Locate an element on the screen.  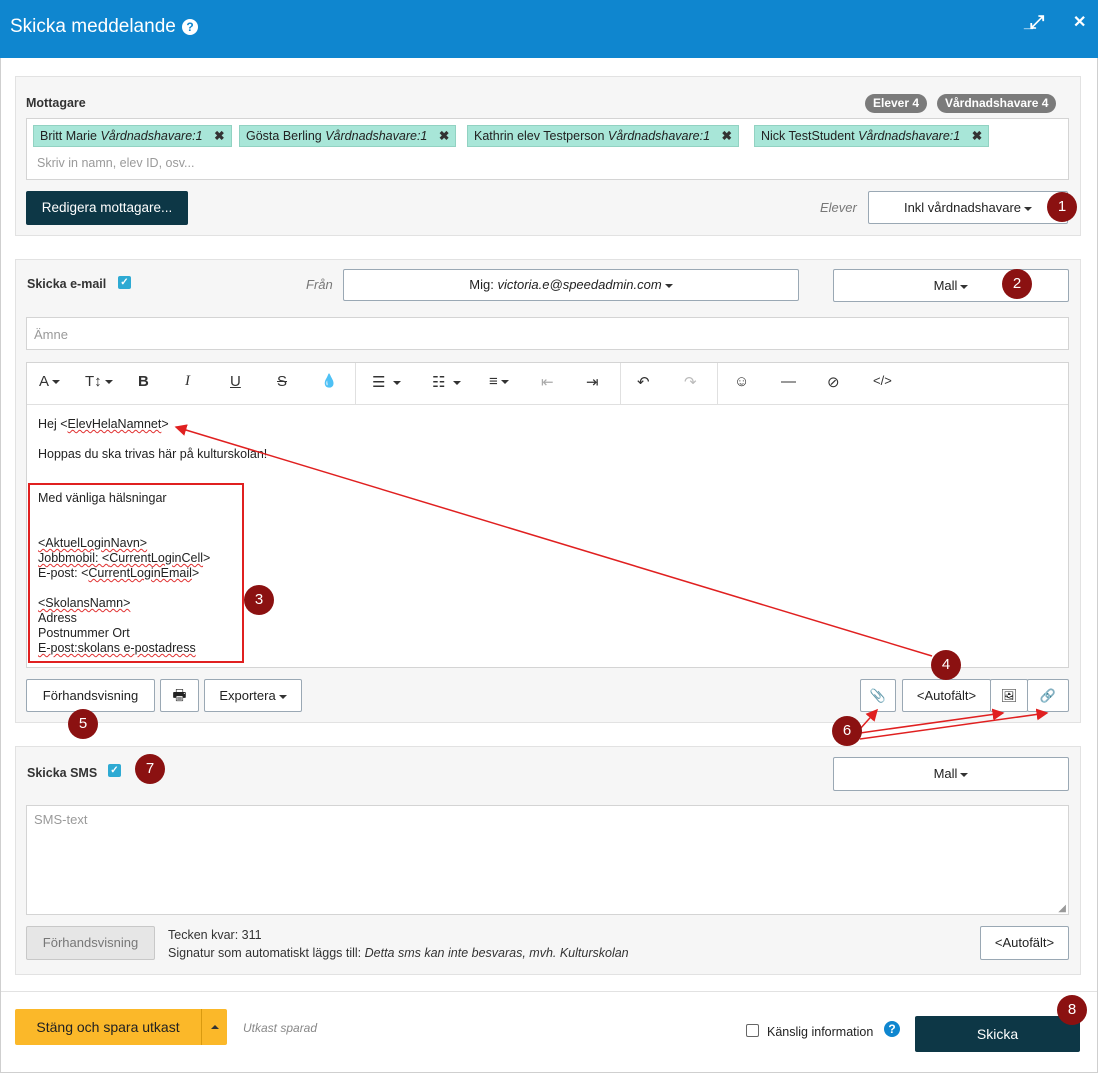
arrow-to-attachment is located at coordinates (869, 719).